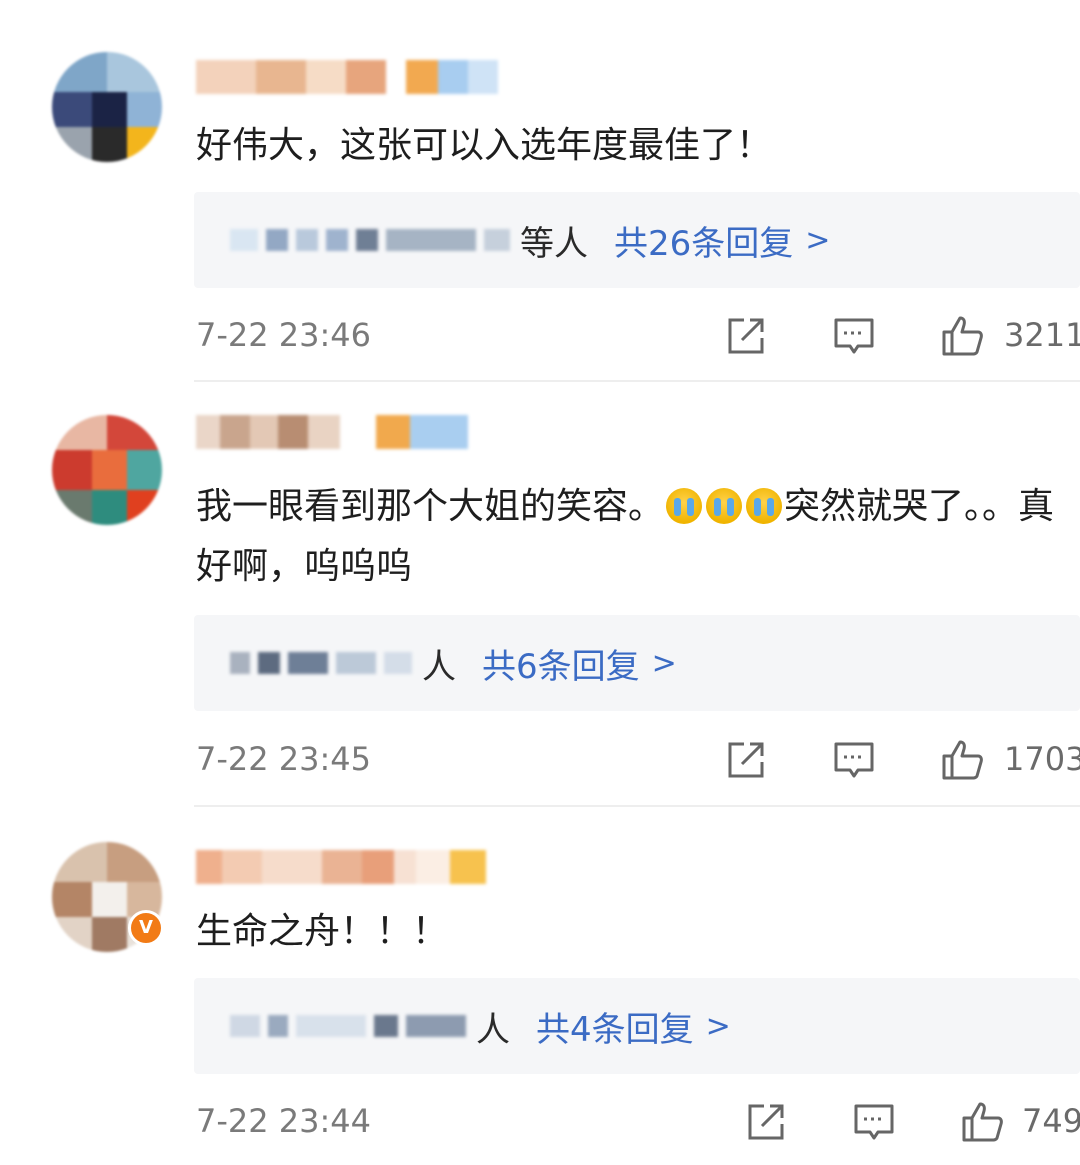 This screenshot has width=1080, height=1165. What do you see at coordinates (284, 335) in the screenshot?
I see `timestamp: 7-22 23:46` at bounding box center [284, 335].